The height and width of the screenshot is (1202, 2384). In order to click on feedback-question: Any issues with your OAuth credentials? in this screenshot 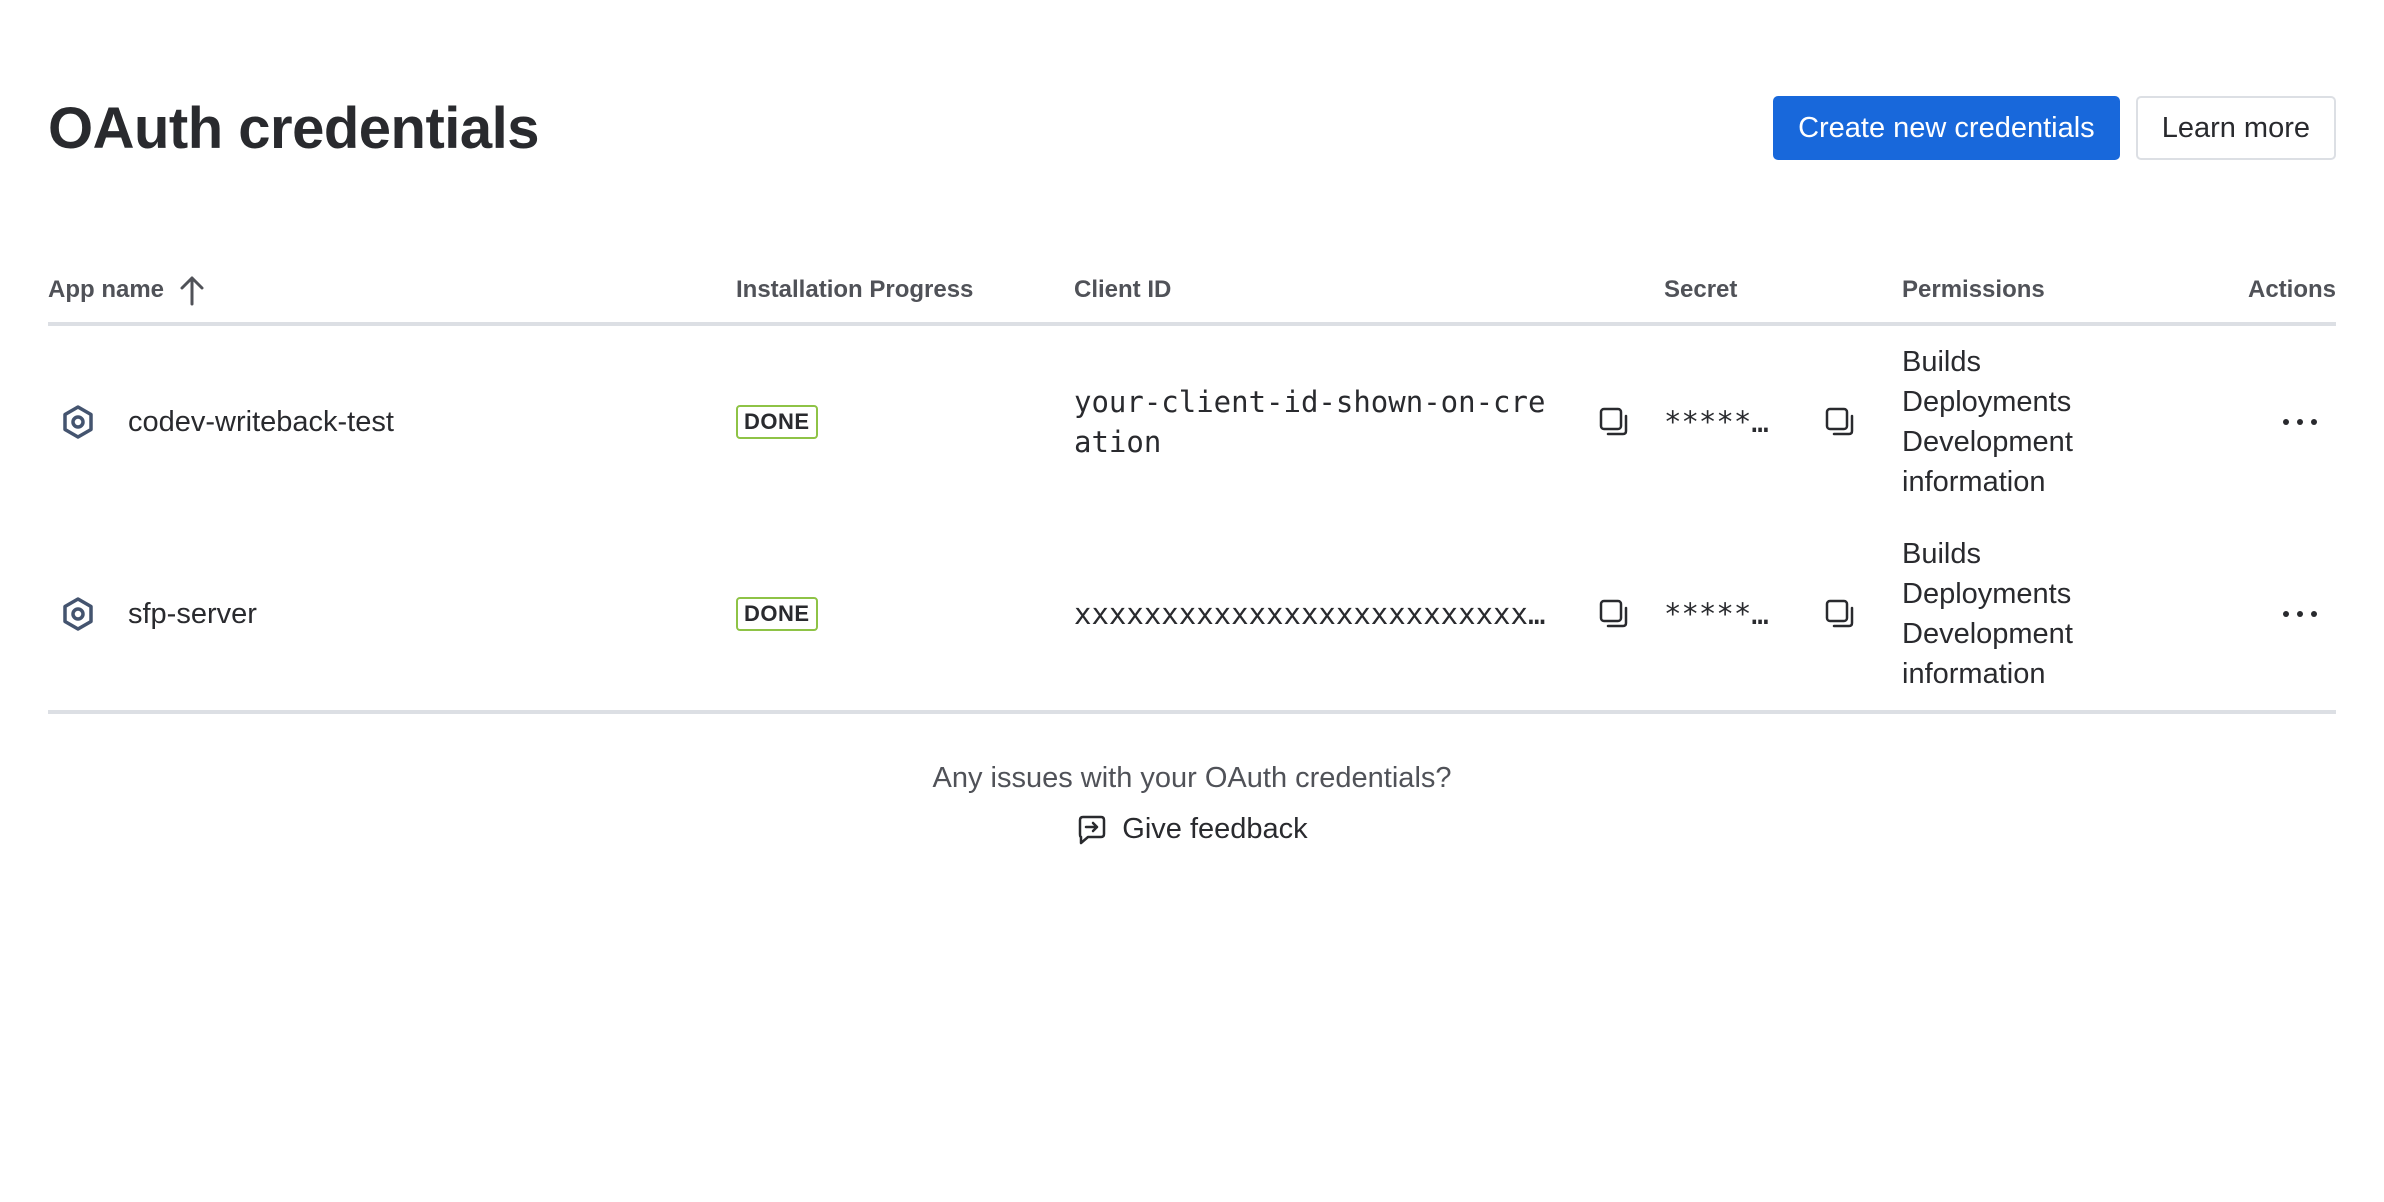, I will do `click(1192, 778)`.